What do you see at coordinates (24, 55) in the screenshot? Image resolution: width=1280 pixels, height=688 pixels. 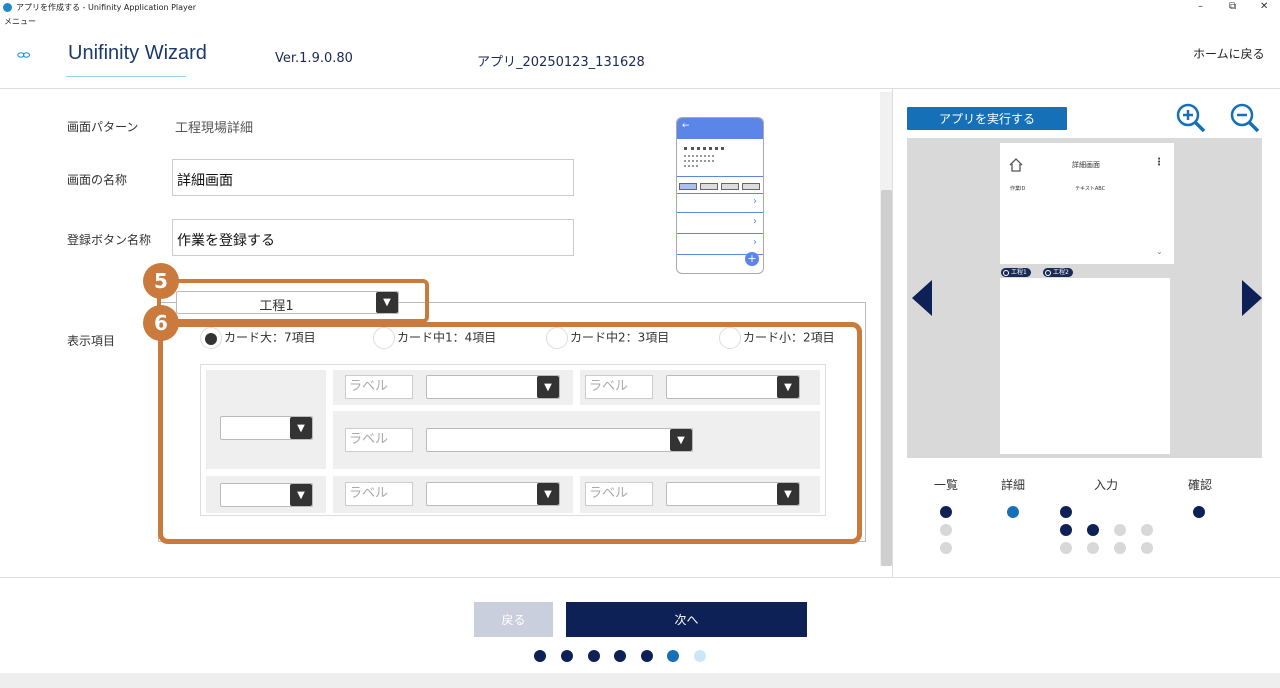 I see `unifinity-logo-icon` at bounding box center [24, 55].